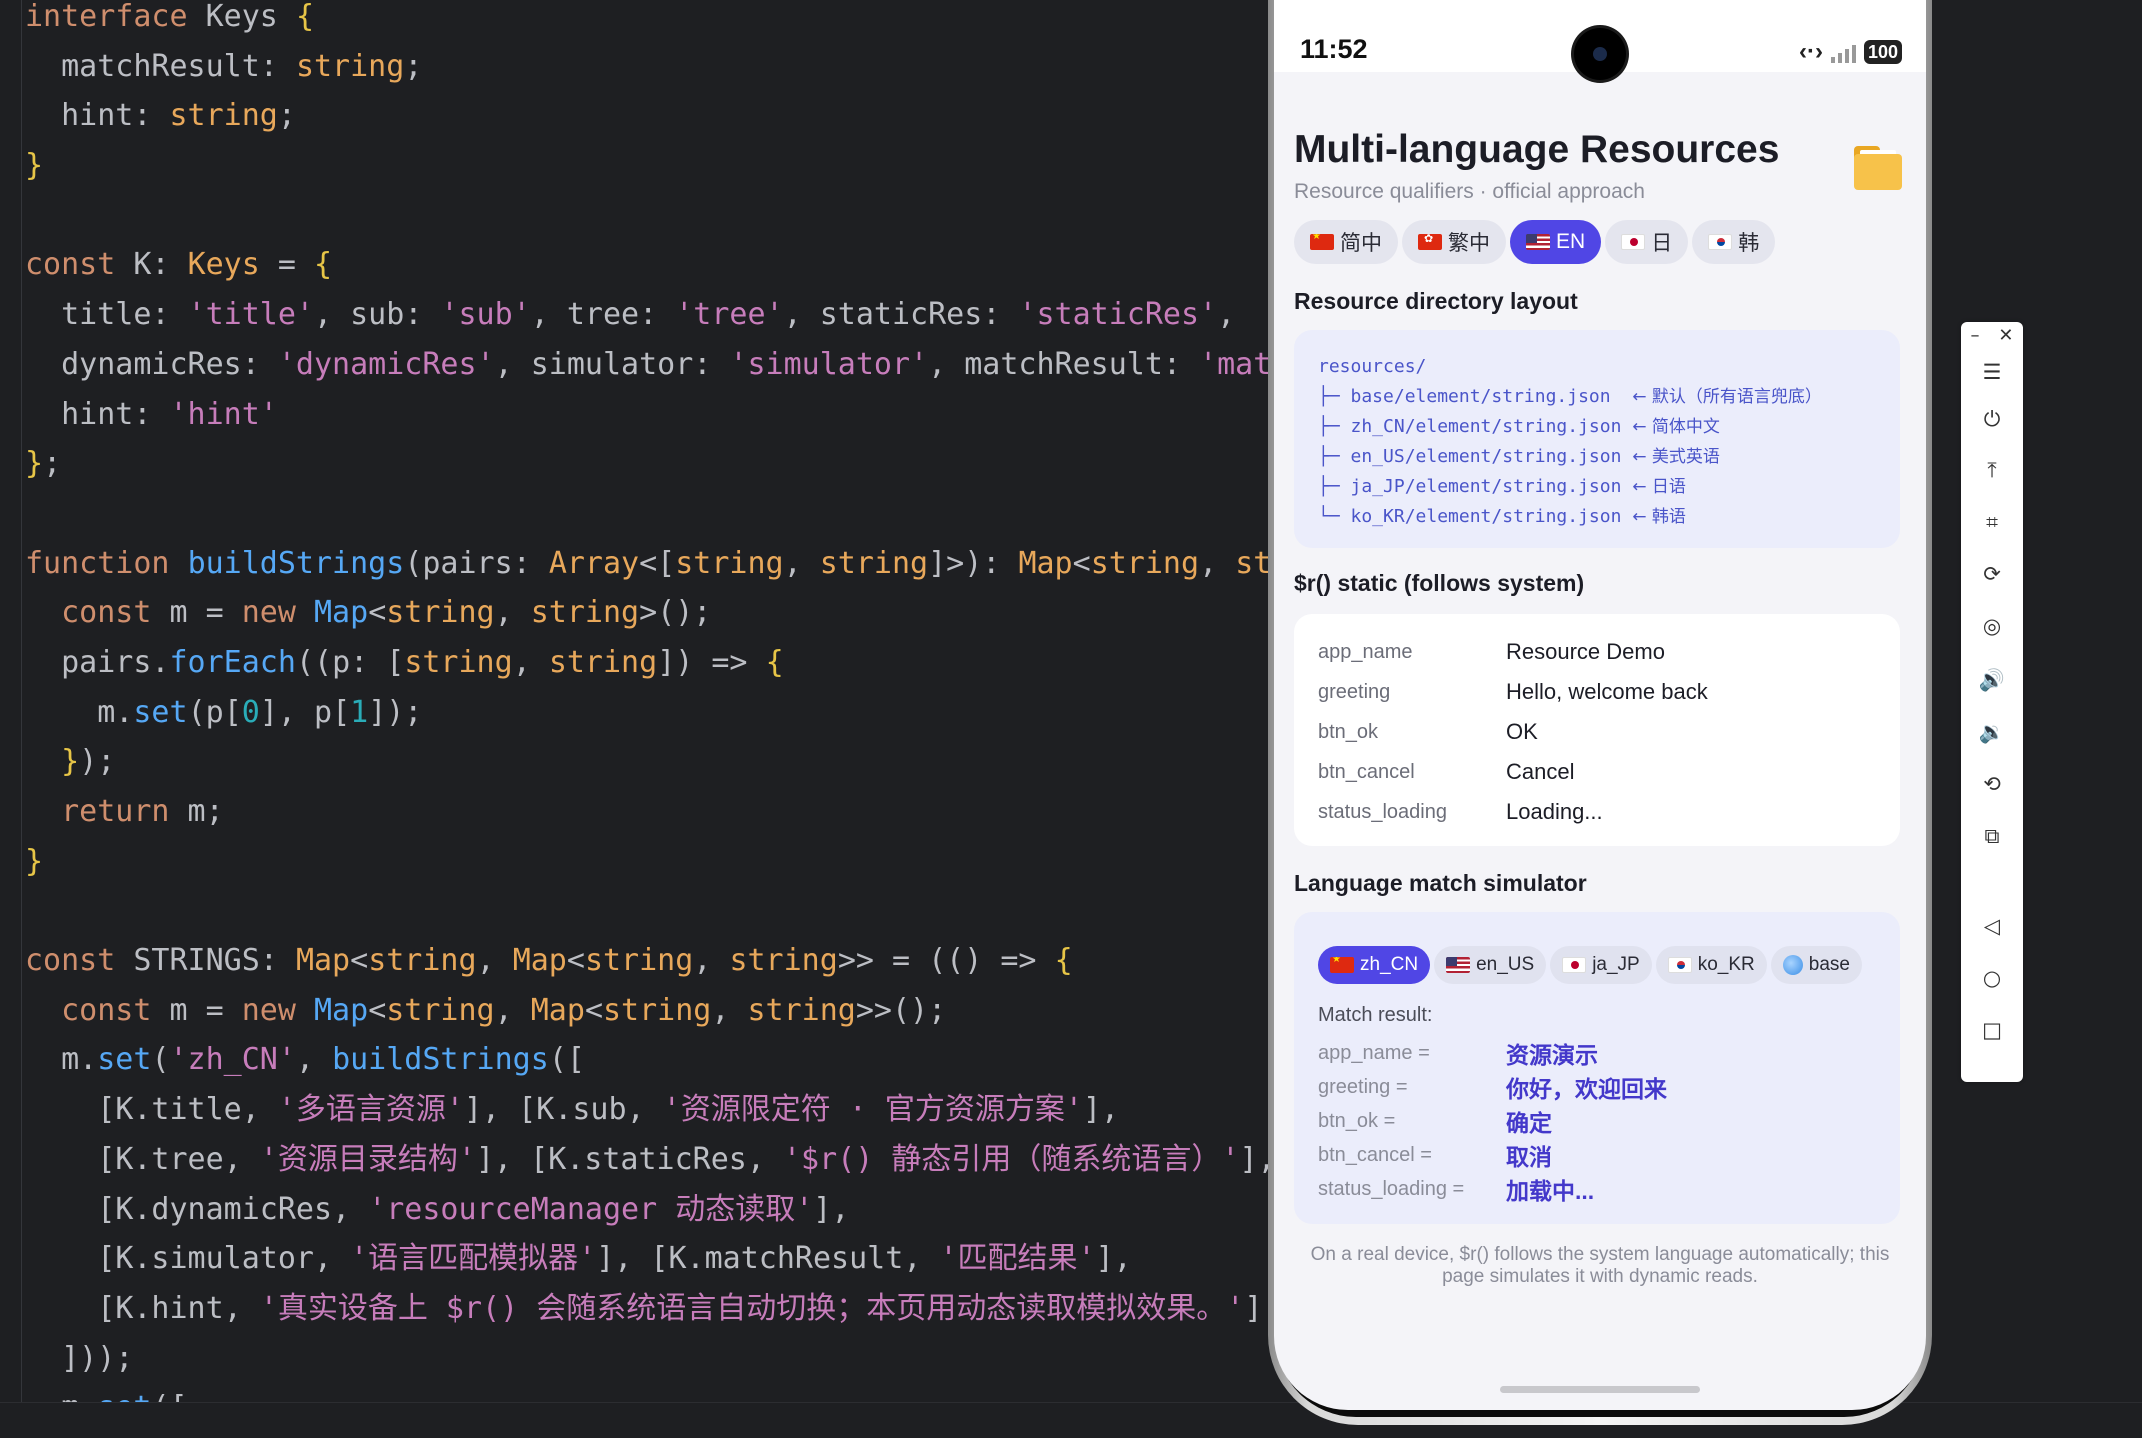 Image resolution: width=2142 pixels, height=1438 pixels. I want to click on code-token: ((, so click(314, 662).